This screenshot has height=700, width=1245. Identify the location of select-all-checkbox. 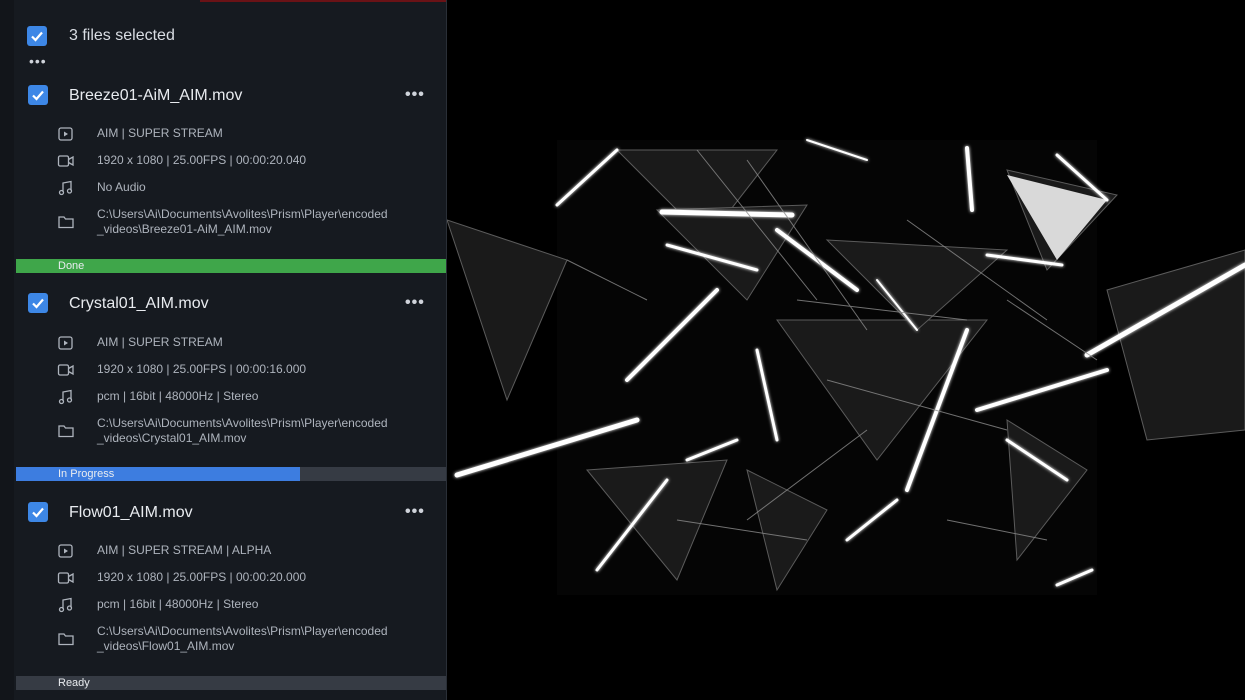
(37, 36).